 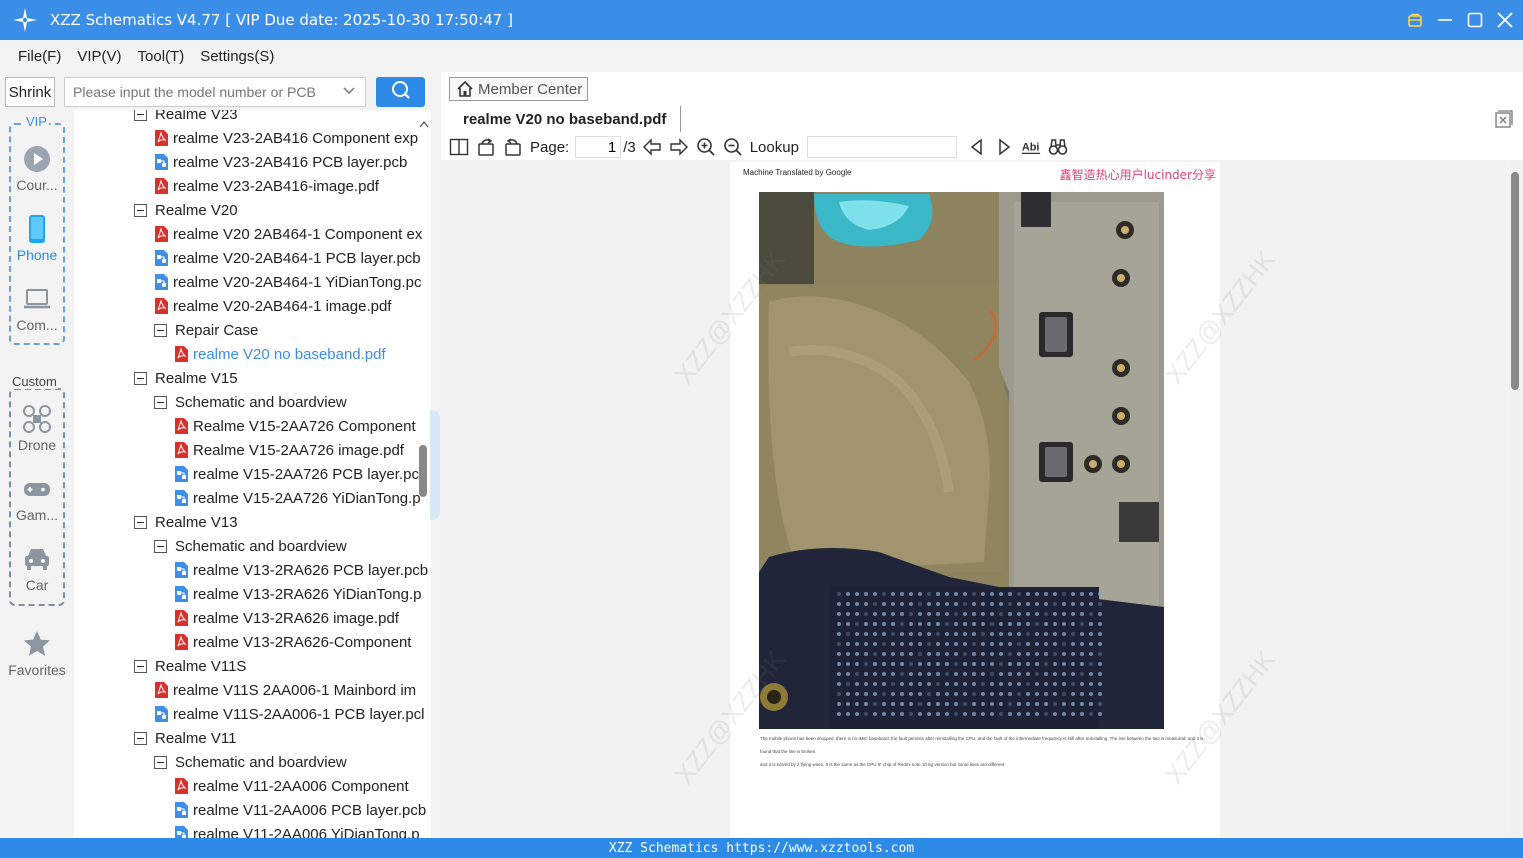 What do you see at coordinates (598, 147) in the screenshot?
I see `page-number-input` at bounding box center [598, 147].